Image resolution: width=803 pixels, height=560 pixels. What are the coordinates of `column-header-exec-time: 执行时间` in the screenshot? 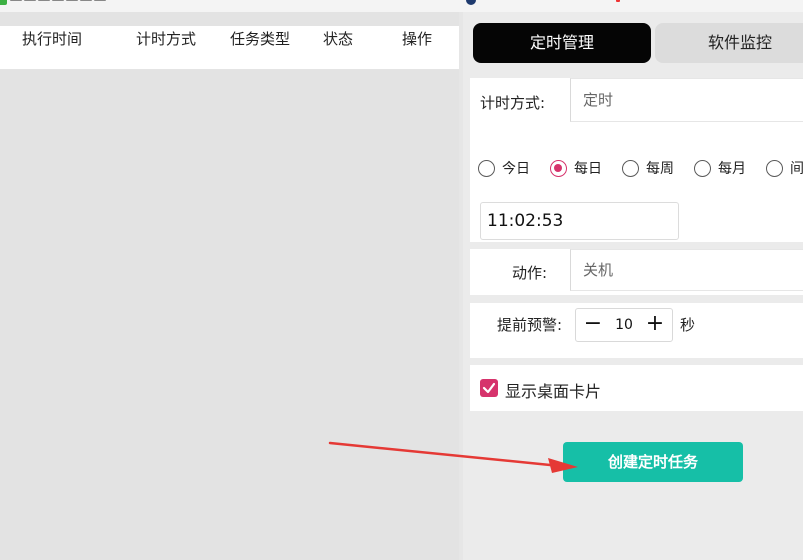 It's located at (52, 39).